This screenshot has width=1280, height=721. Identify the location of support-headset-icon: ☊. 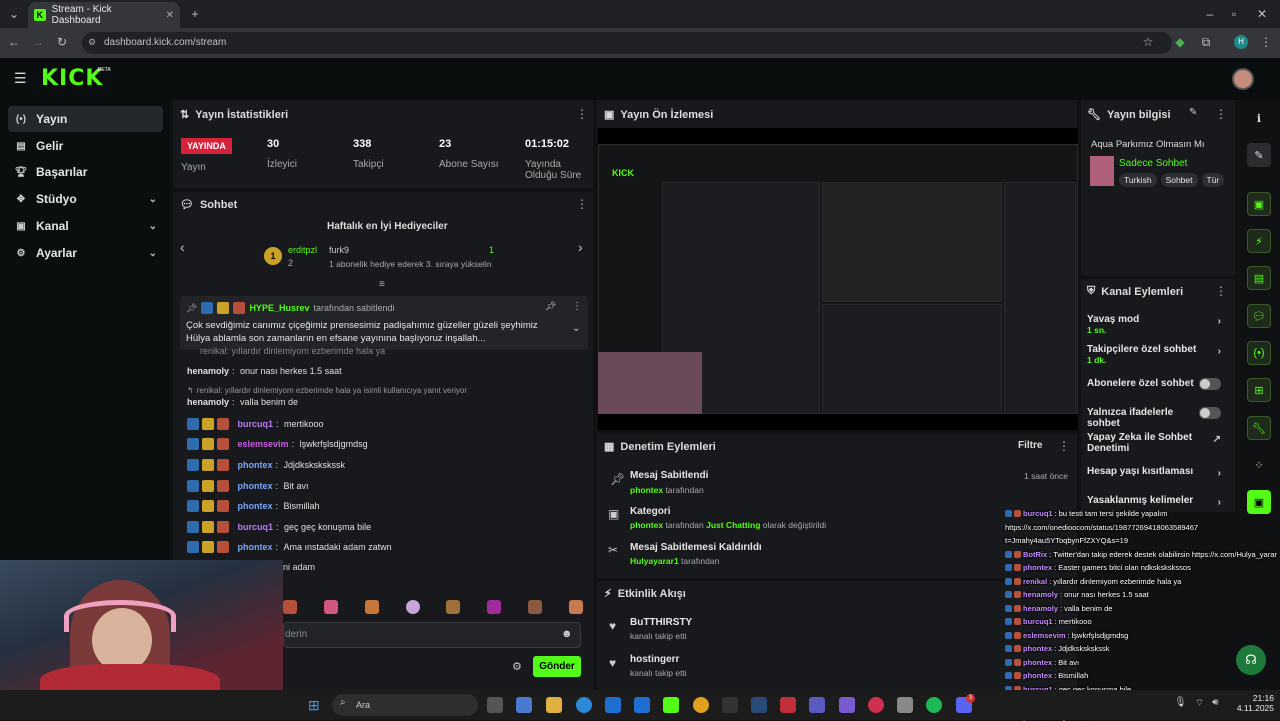
(1251, 660).